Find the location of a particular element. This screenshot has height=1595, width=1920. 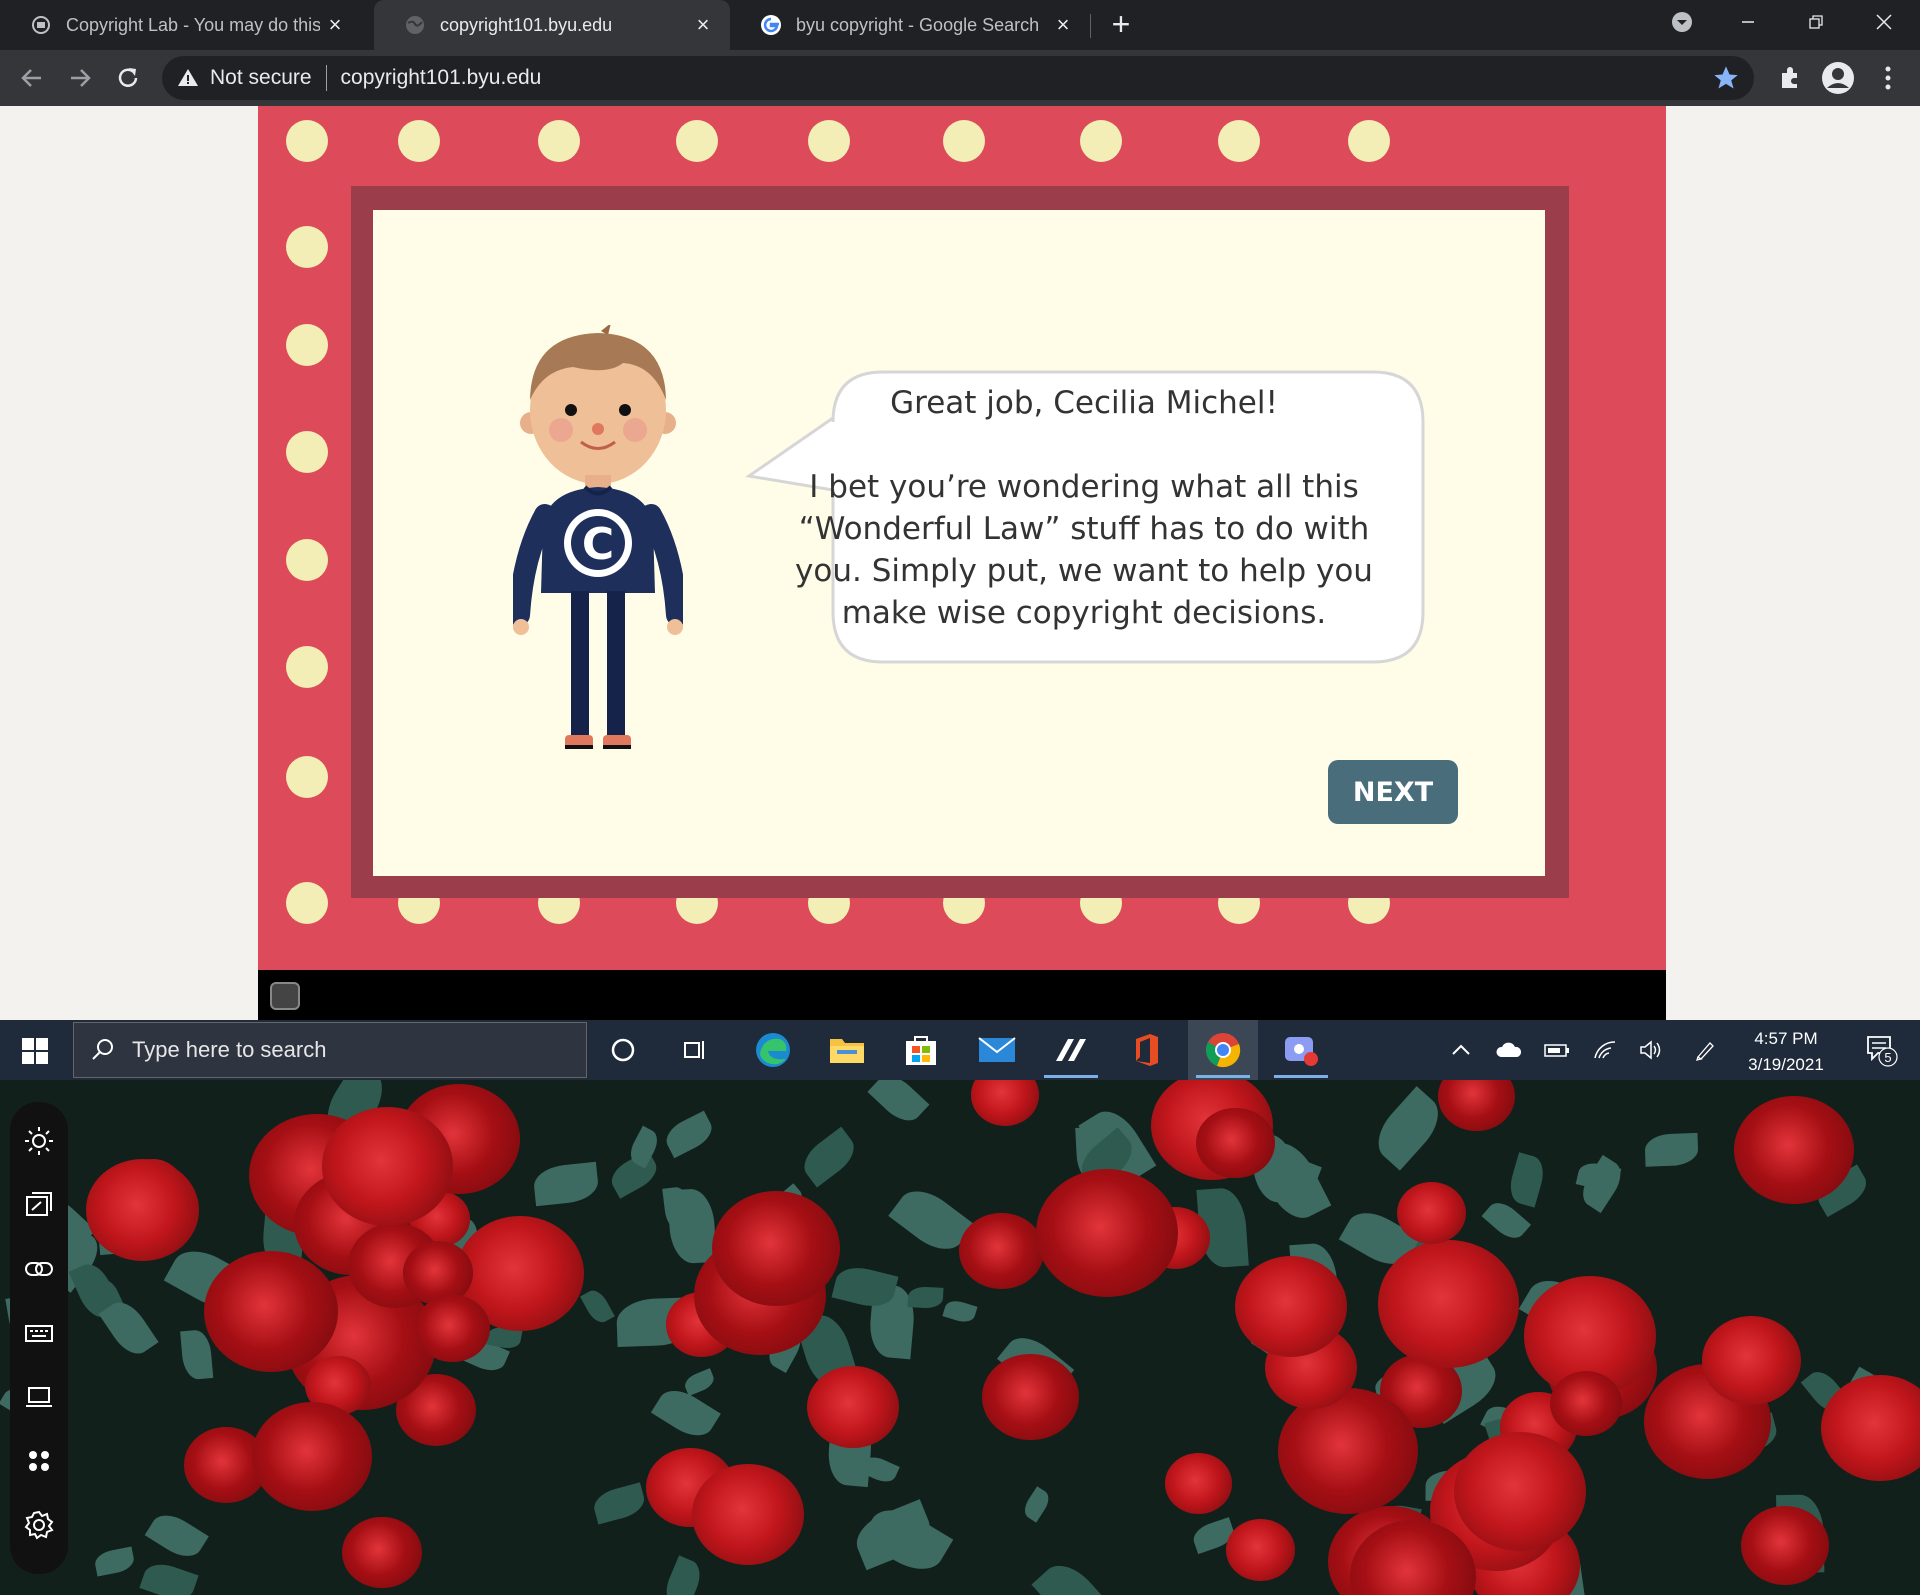

cortana-button is located at coordinates (623, 1050).